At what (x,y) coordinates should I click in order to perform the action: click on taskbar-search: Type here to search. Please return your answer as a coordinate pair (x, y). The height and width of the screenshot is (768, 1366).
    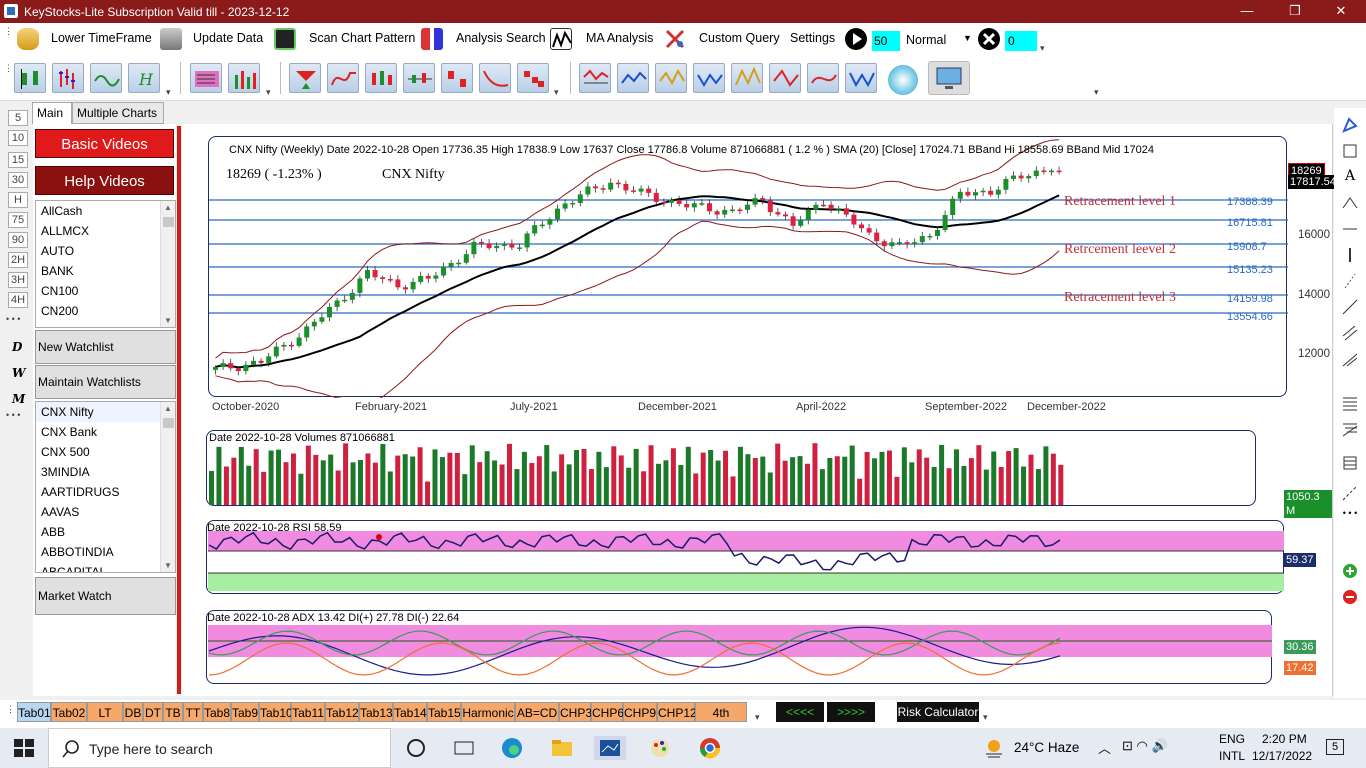
    Looking at the image, I should click on (219, 748).